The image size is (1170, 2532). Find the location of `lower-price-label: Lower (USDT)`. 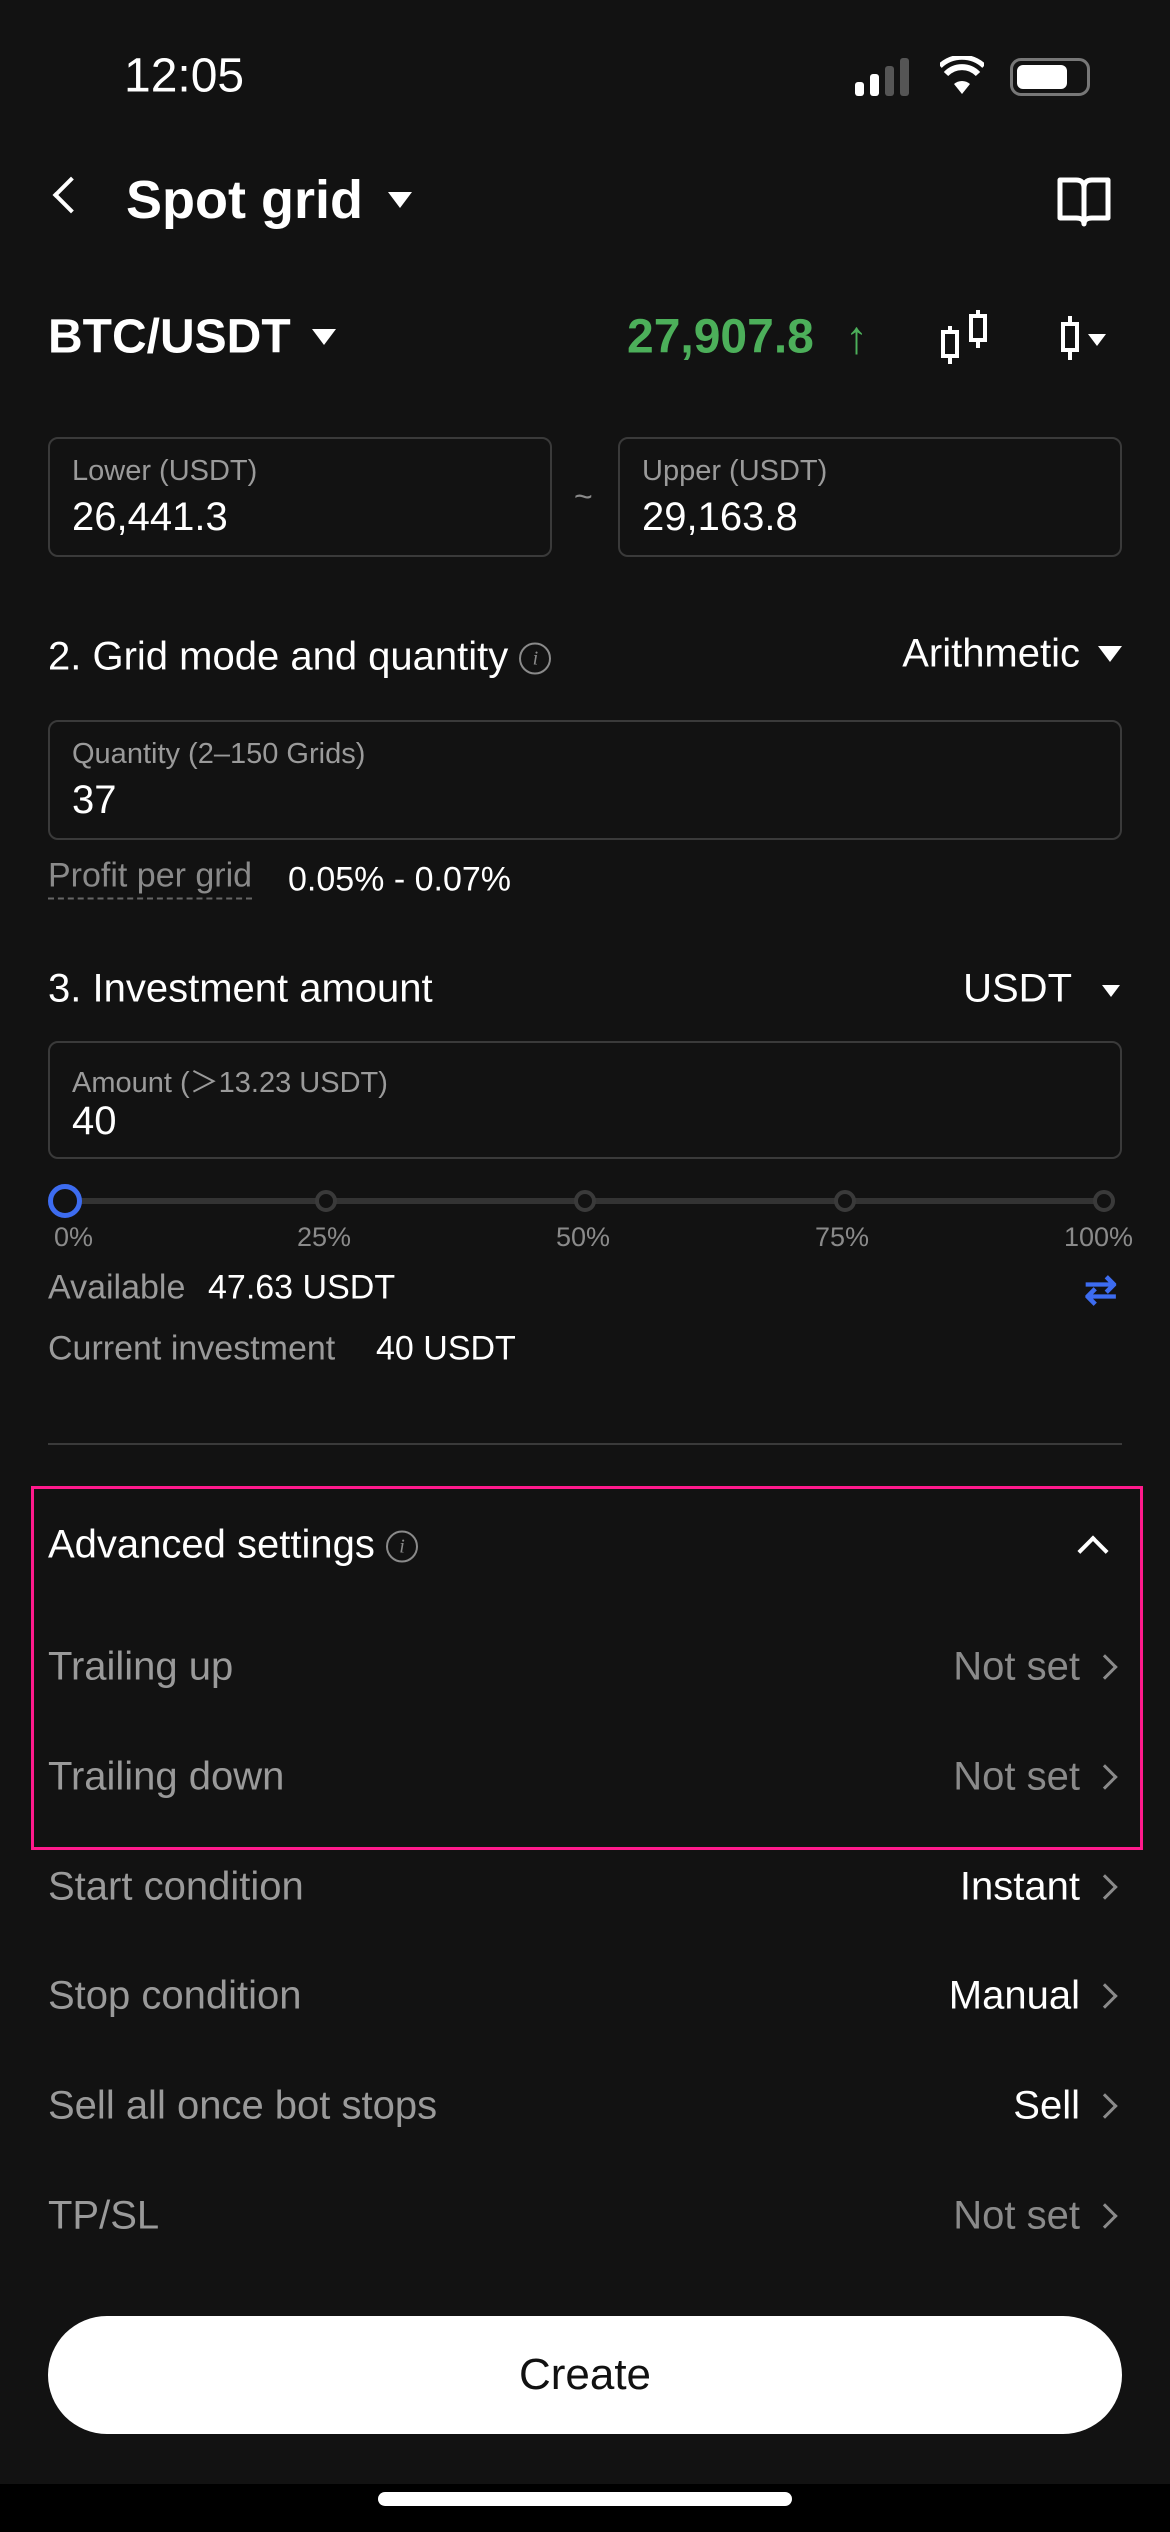

lower-price-label: Lower (USDT) is located at coordinates (165, 471).